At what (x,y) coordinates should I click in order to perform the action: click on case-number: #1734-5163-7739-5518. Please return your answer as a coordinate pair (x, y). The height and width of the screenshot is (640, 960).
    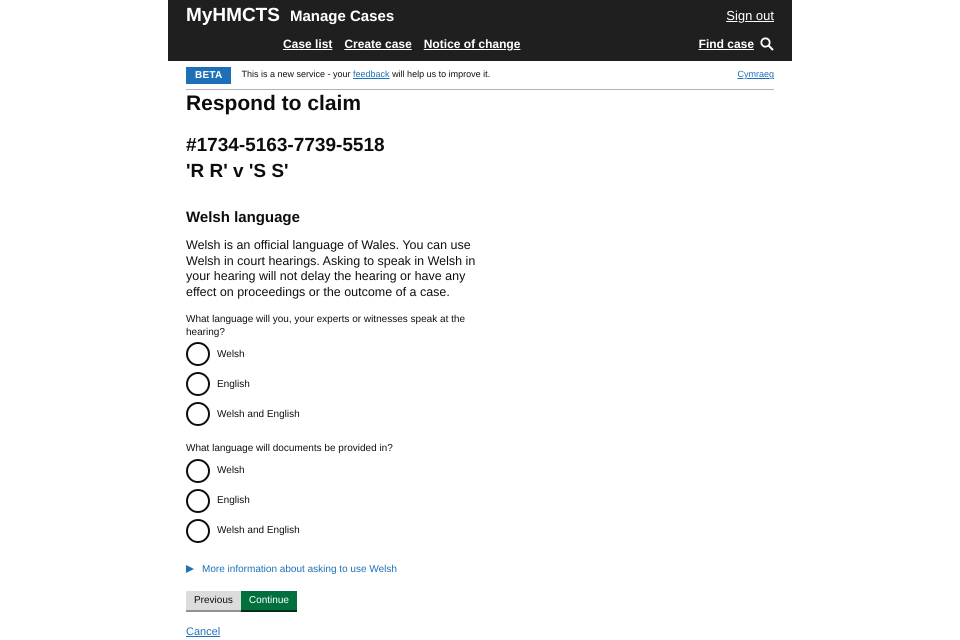
    Looking at the image, I should click on (286, 146).